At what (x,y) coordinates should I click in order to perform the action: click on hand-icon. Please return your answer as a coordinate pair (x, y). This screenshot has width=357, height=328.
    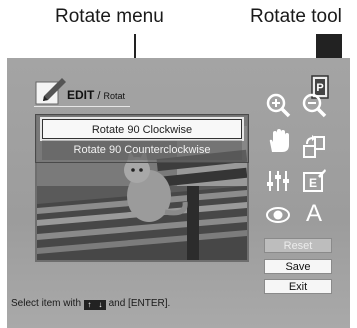
    Looking at the image, I should click on (278, 141).